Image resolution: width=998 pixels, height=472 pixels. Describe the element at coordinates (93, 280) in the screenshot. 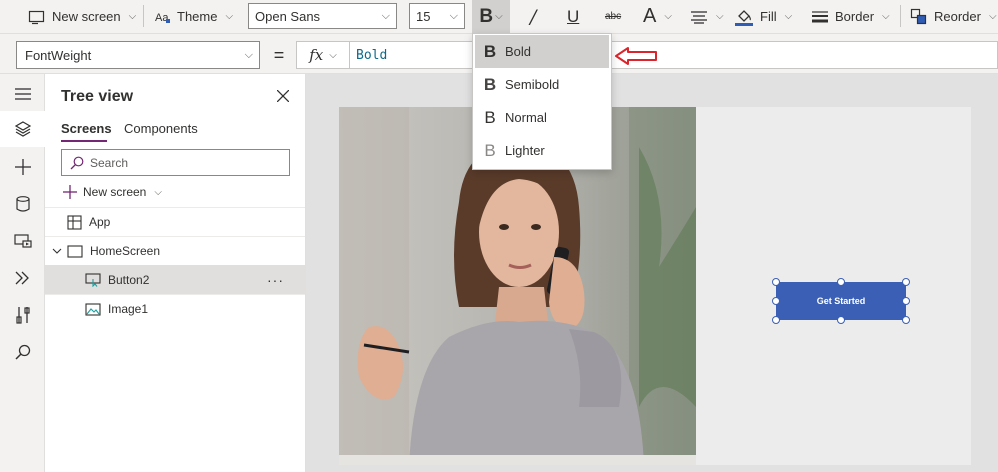

I see `button-control-icon` at that location.